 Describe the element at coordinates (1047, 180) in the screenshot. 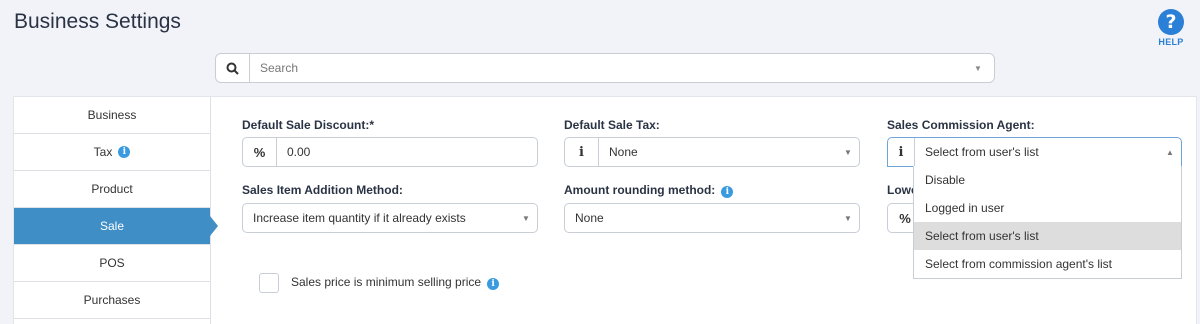

I see `dropdown-option-disable: Disable` at that location.